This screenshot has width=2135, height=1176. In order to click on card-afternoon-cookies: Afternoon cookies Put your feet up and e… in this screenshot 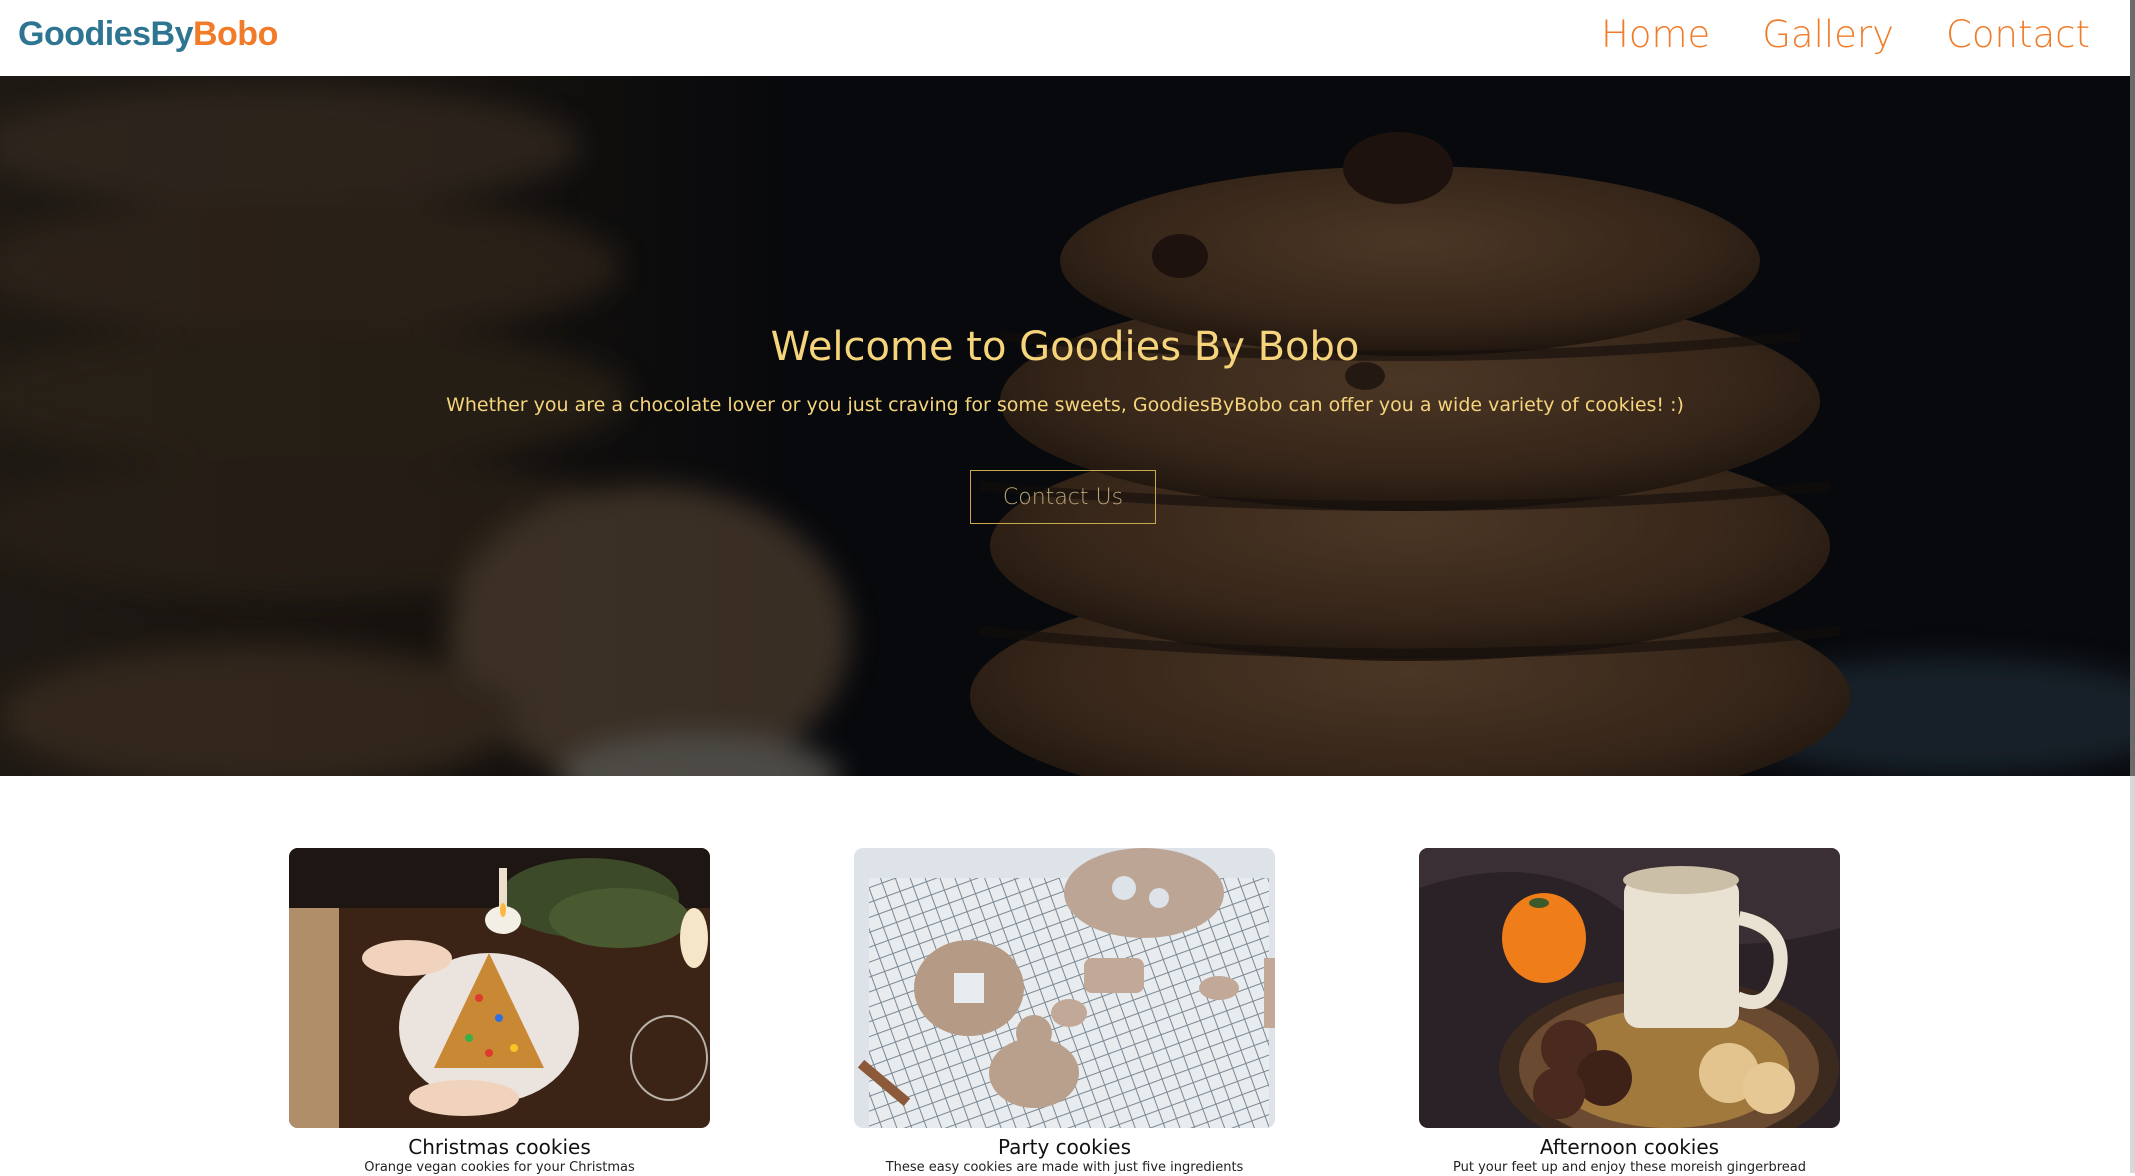, I will do `click(1629, 1012)`.